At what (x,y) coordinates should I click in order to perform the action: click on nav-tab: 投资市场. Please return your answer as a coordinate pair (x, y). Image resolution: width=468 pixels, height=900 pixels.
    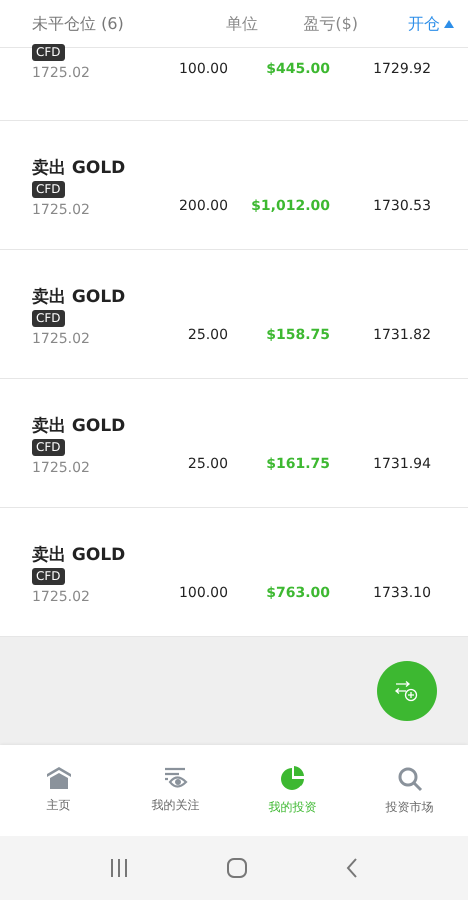
    Looking at the image, I should click on (409, 790).